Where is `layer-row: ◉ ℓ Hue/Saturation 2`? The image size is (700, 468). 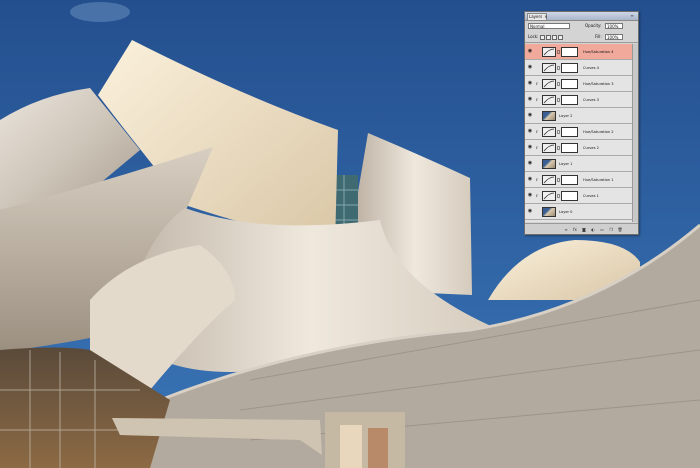
layer-row: ◉ ℓ Hue/Saturation 2 is located at coordinates (578, 132).